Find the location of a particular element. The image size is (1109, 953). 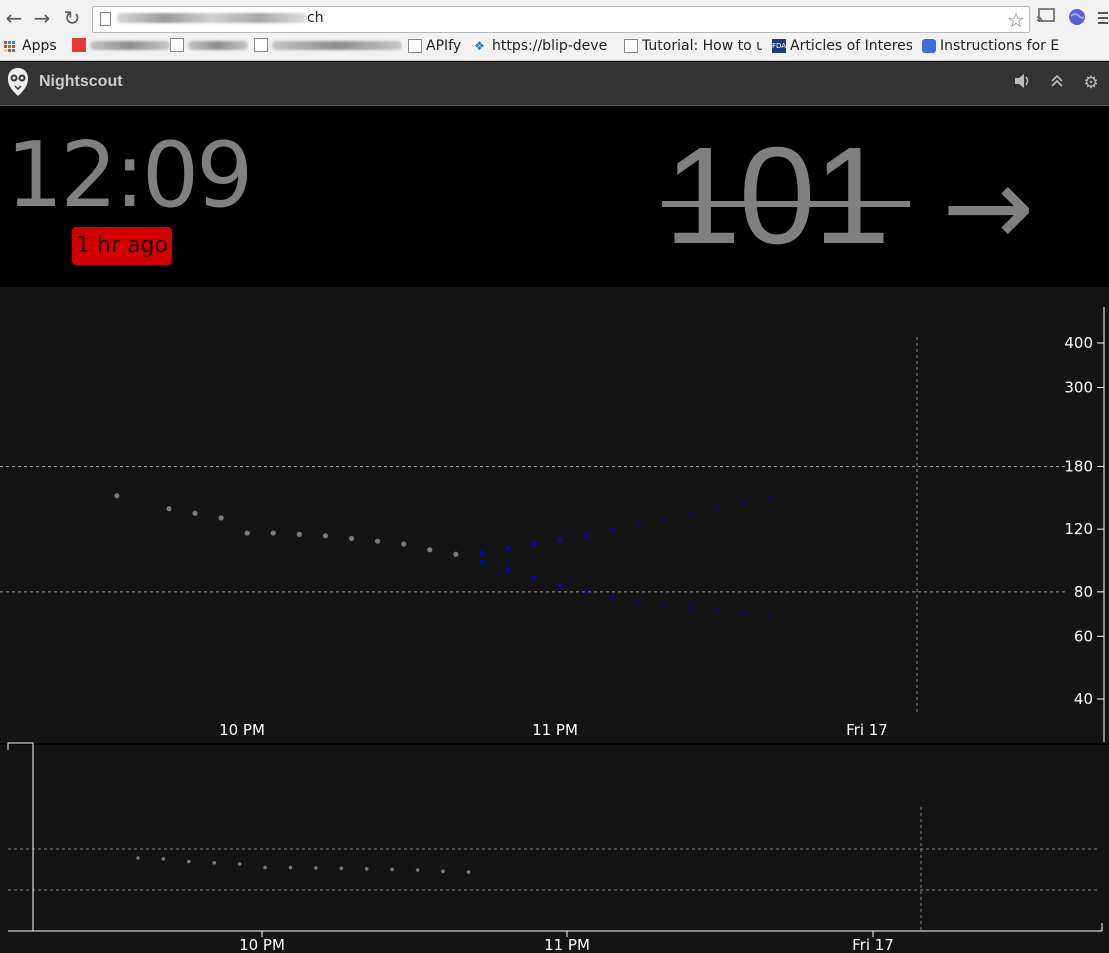

forward-arrow-icon: → is located at coordinates (42, 18).